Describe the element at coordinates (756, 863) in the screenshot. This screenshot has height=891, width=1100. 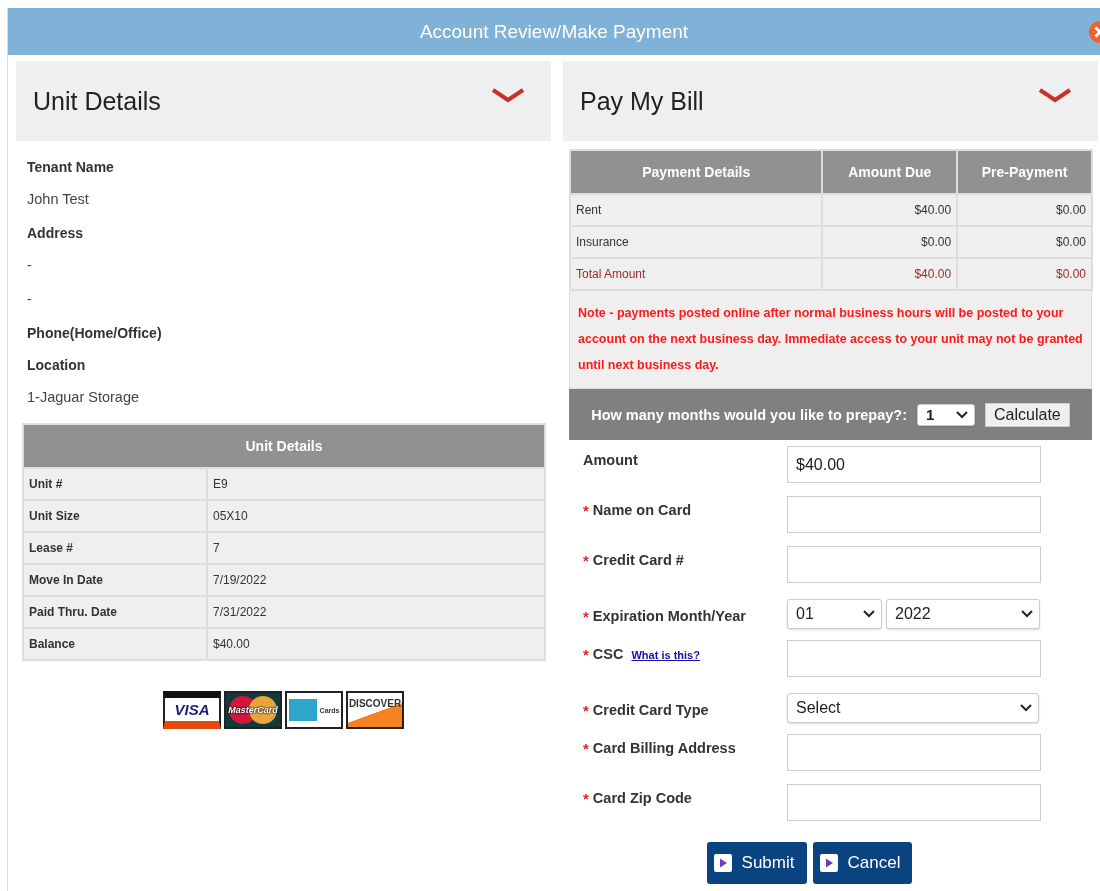
I see `submit-button: Submit` at that location.